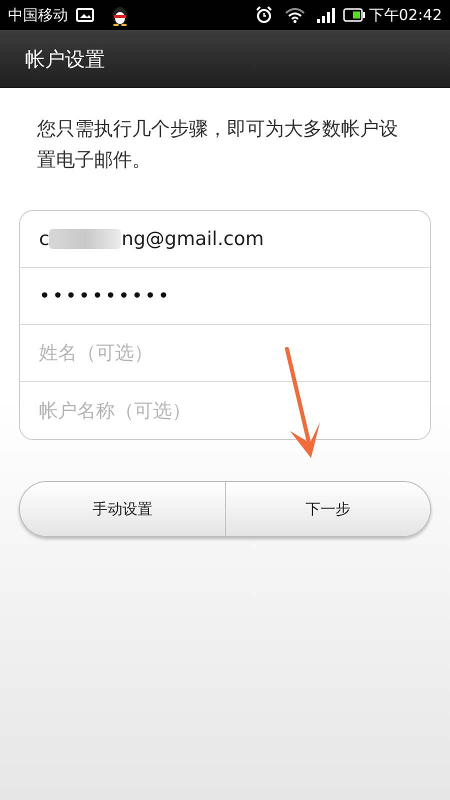 The image size is (450, 800). I want to click on email-end: ng@gmail.com, so click(192, 239).